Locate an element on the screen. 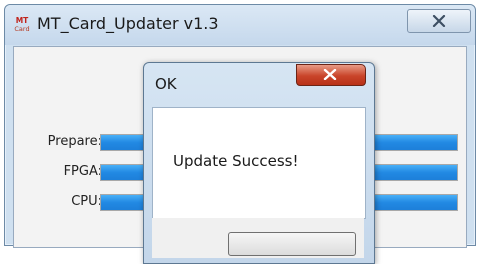 This screenshot has height=264, width=478. app-logo-top: MT is located at coordinates (22, 20).